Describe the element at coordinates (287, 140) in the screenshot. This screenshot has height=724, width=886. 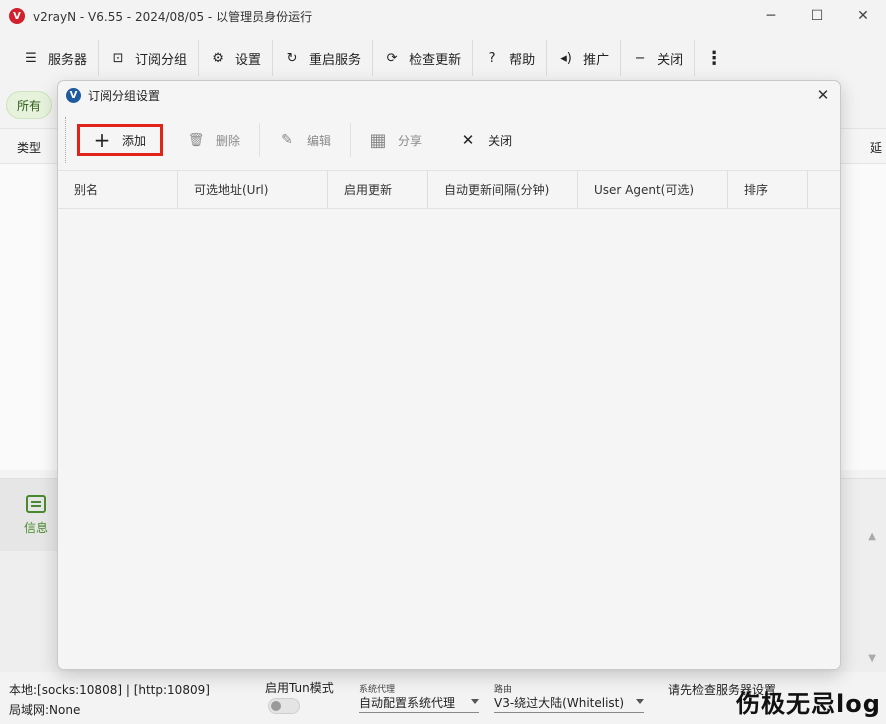
I see `pencil-icon: ✎` at that location.